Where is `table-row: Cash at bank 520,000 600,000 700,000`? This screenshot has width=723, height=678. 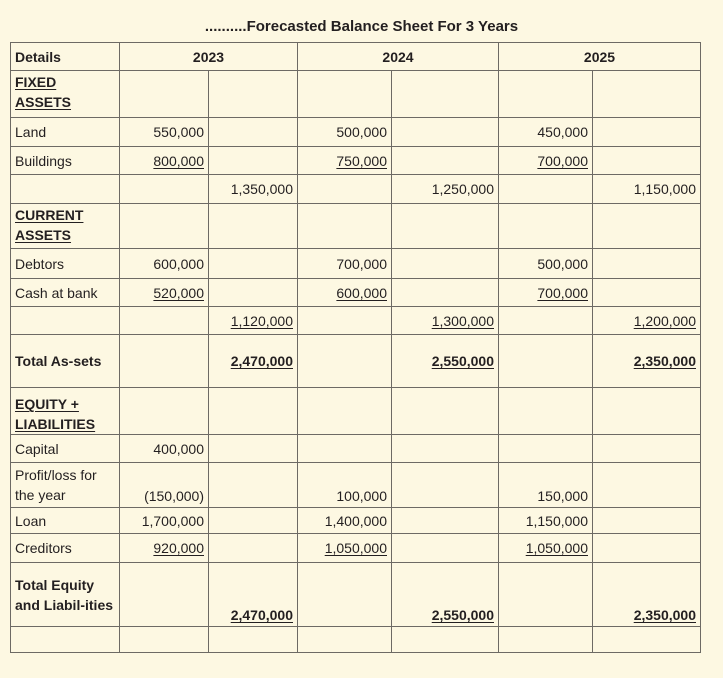 table-row: Cash at bank 520,000 600,000 700,000 is located at coordinates (355, 292).